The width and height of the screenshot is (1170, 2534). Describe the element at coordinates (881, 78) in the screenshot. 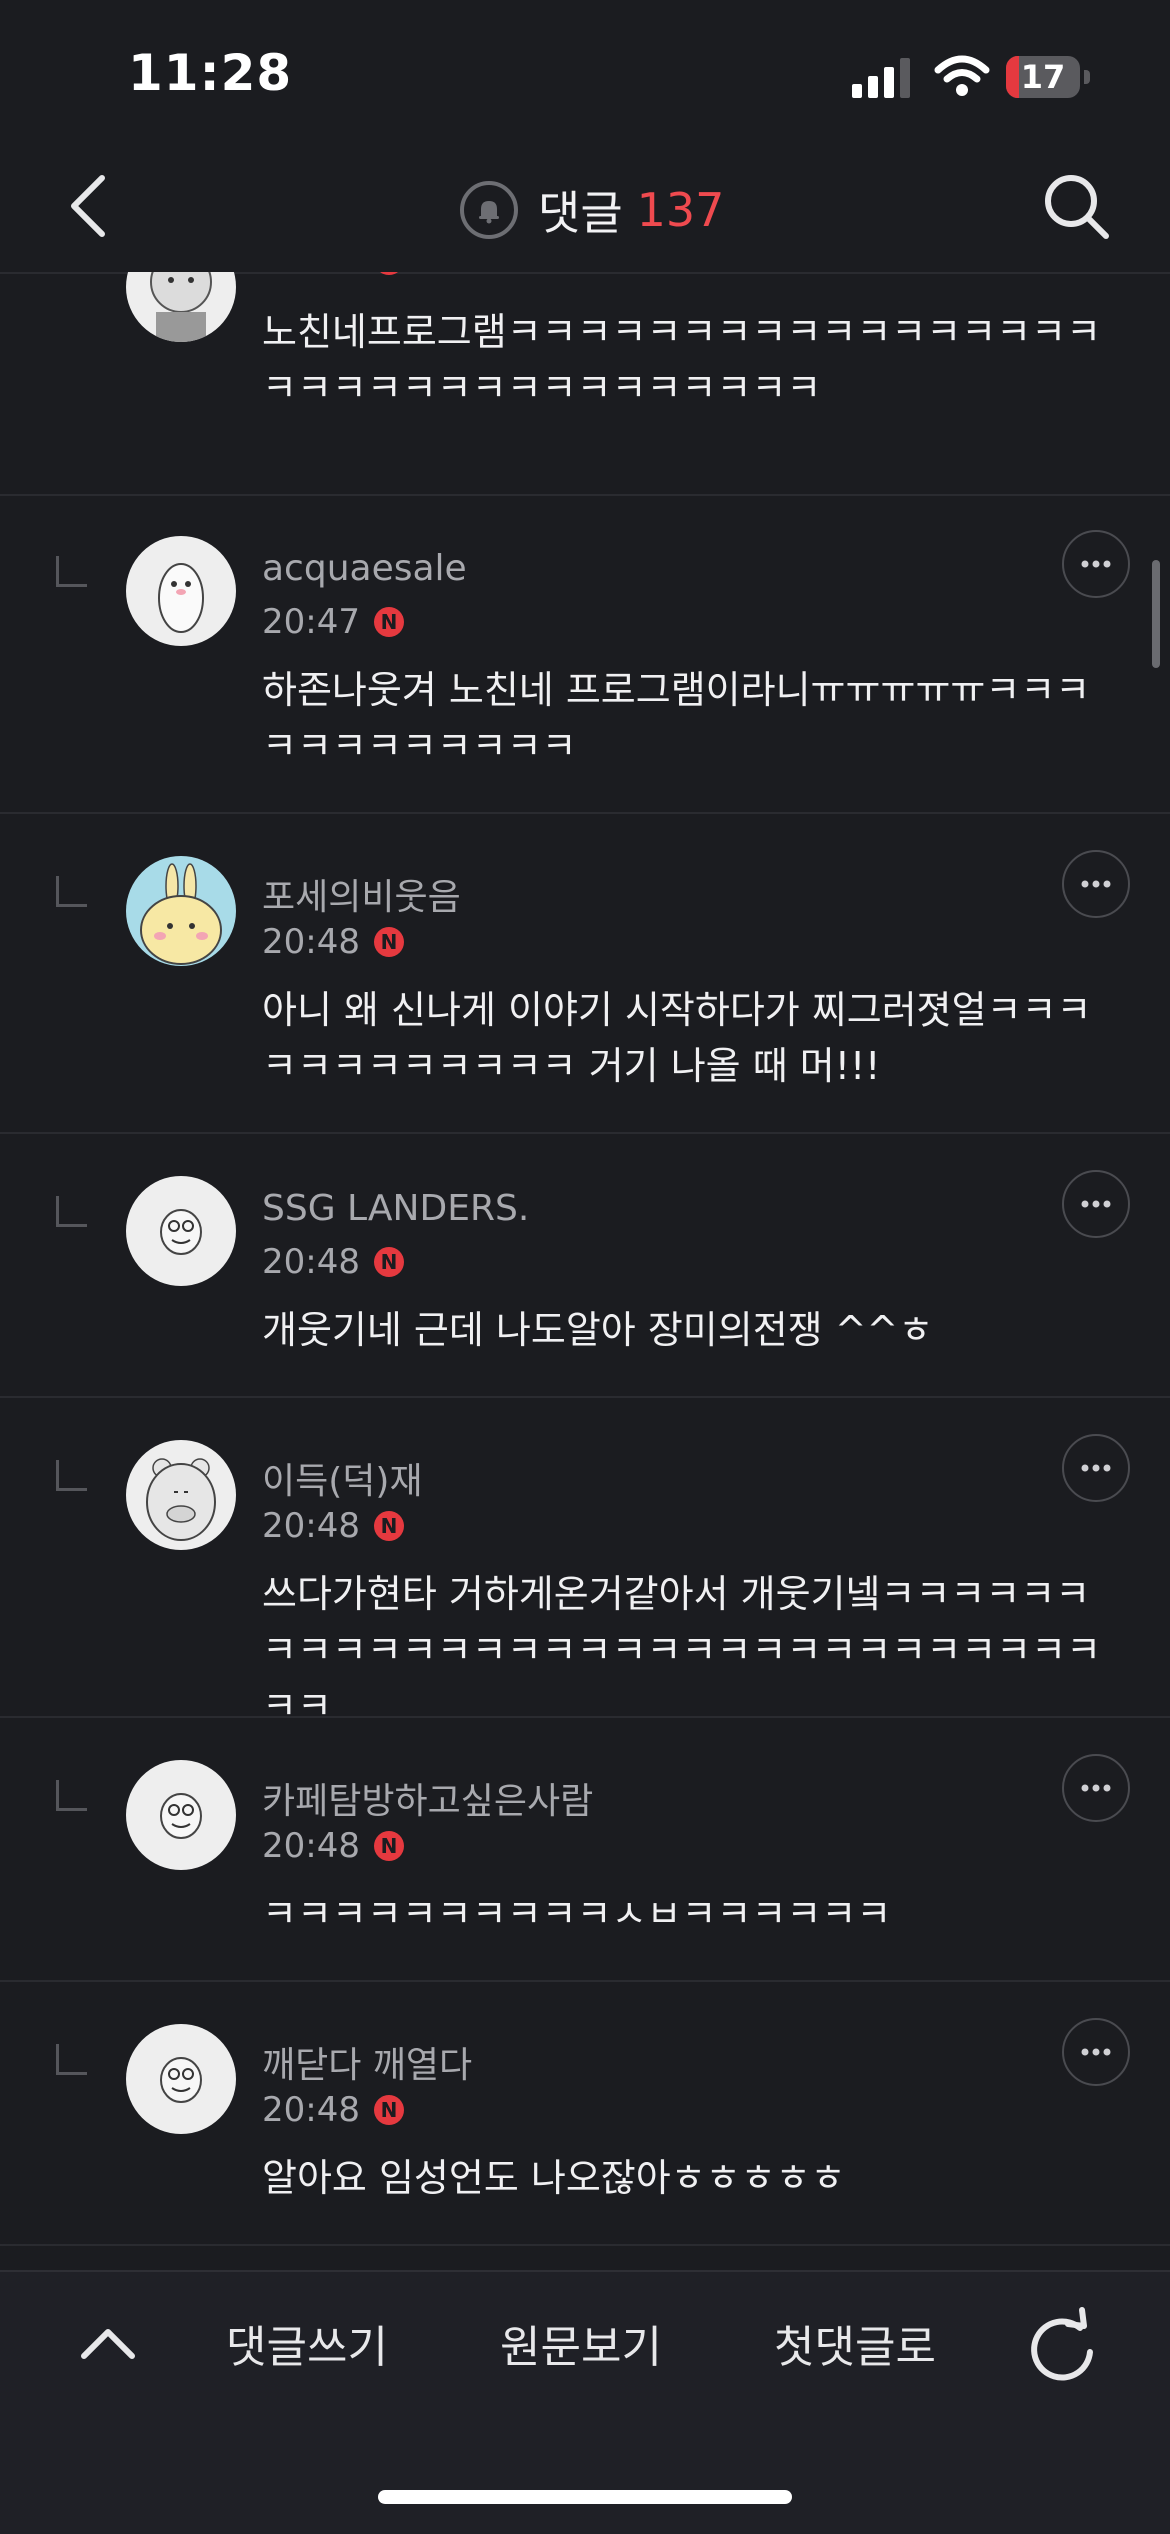

I see `cellular-signal-icon` at that location.